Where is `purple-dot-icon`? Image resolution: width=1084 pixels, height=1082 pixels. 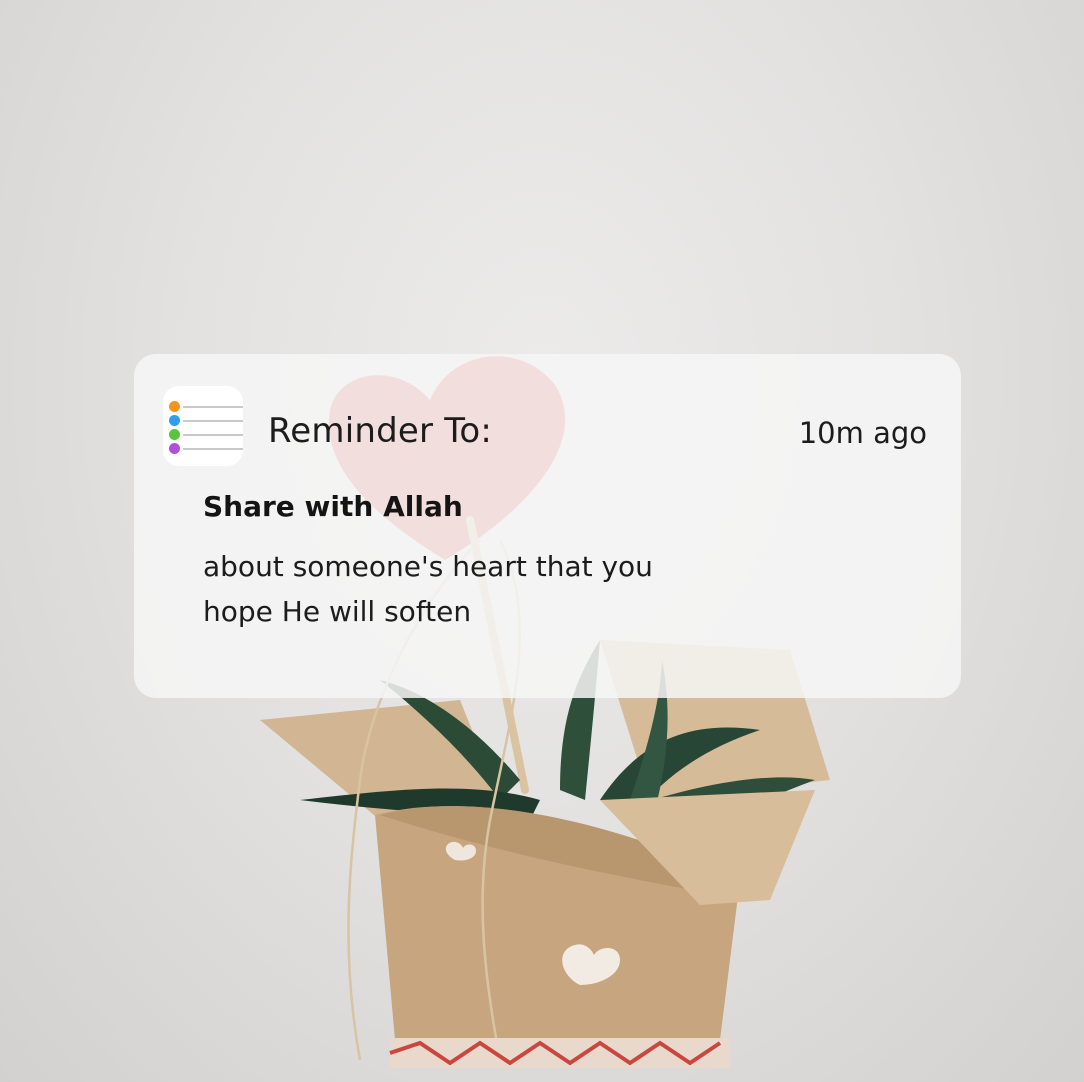
purple-dot-icon is located at coordinates (174, 448).